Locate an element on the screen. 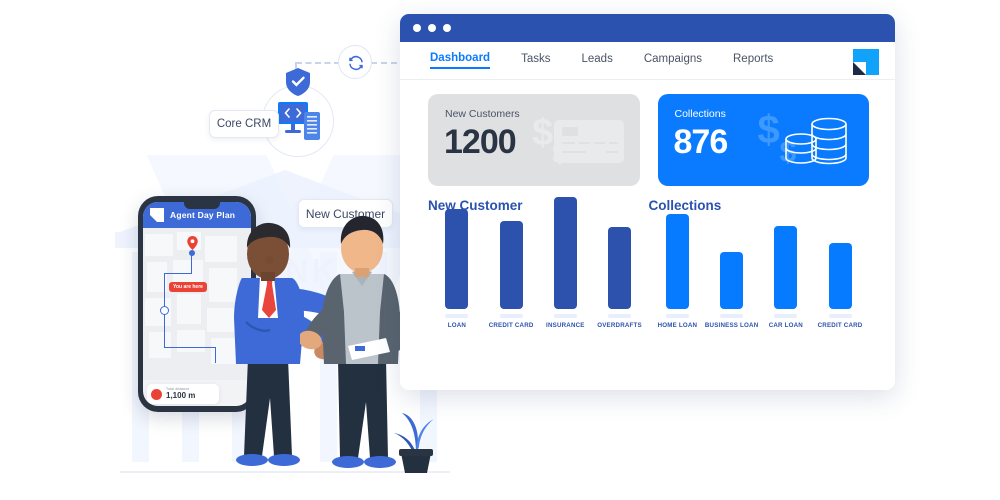  bar-group: INSURANCE is located at coordinates (565, 263).